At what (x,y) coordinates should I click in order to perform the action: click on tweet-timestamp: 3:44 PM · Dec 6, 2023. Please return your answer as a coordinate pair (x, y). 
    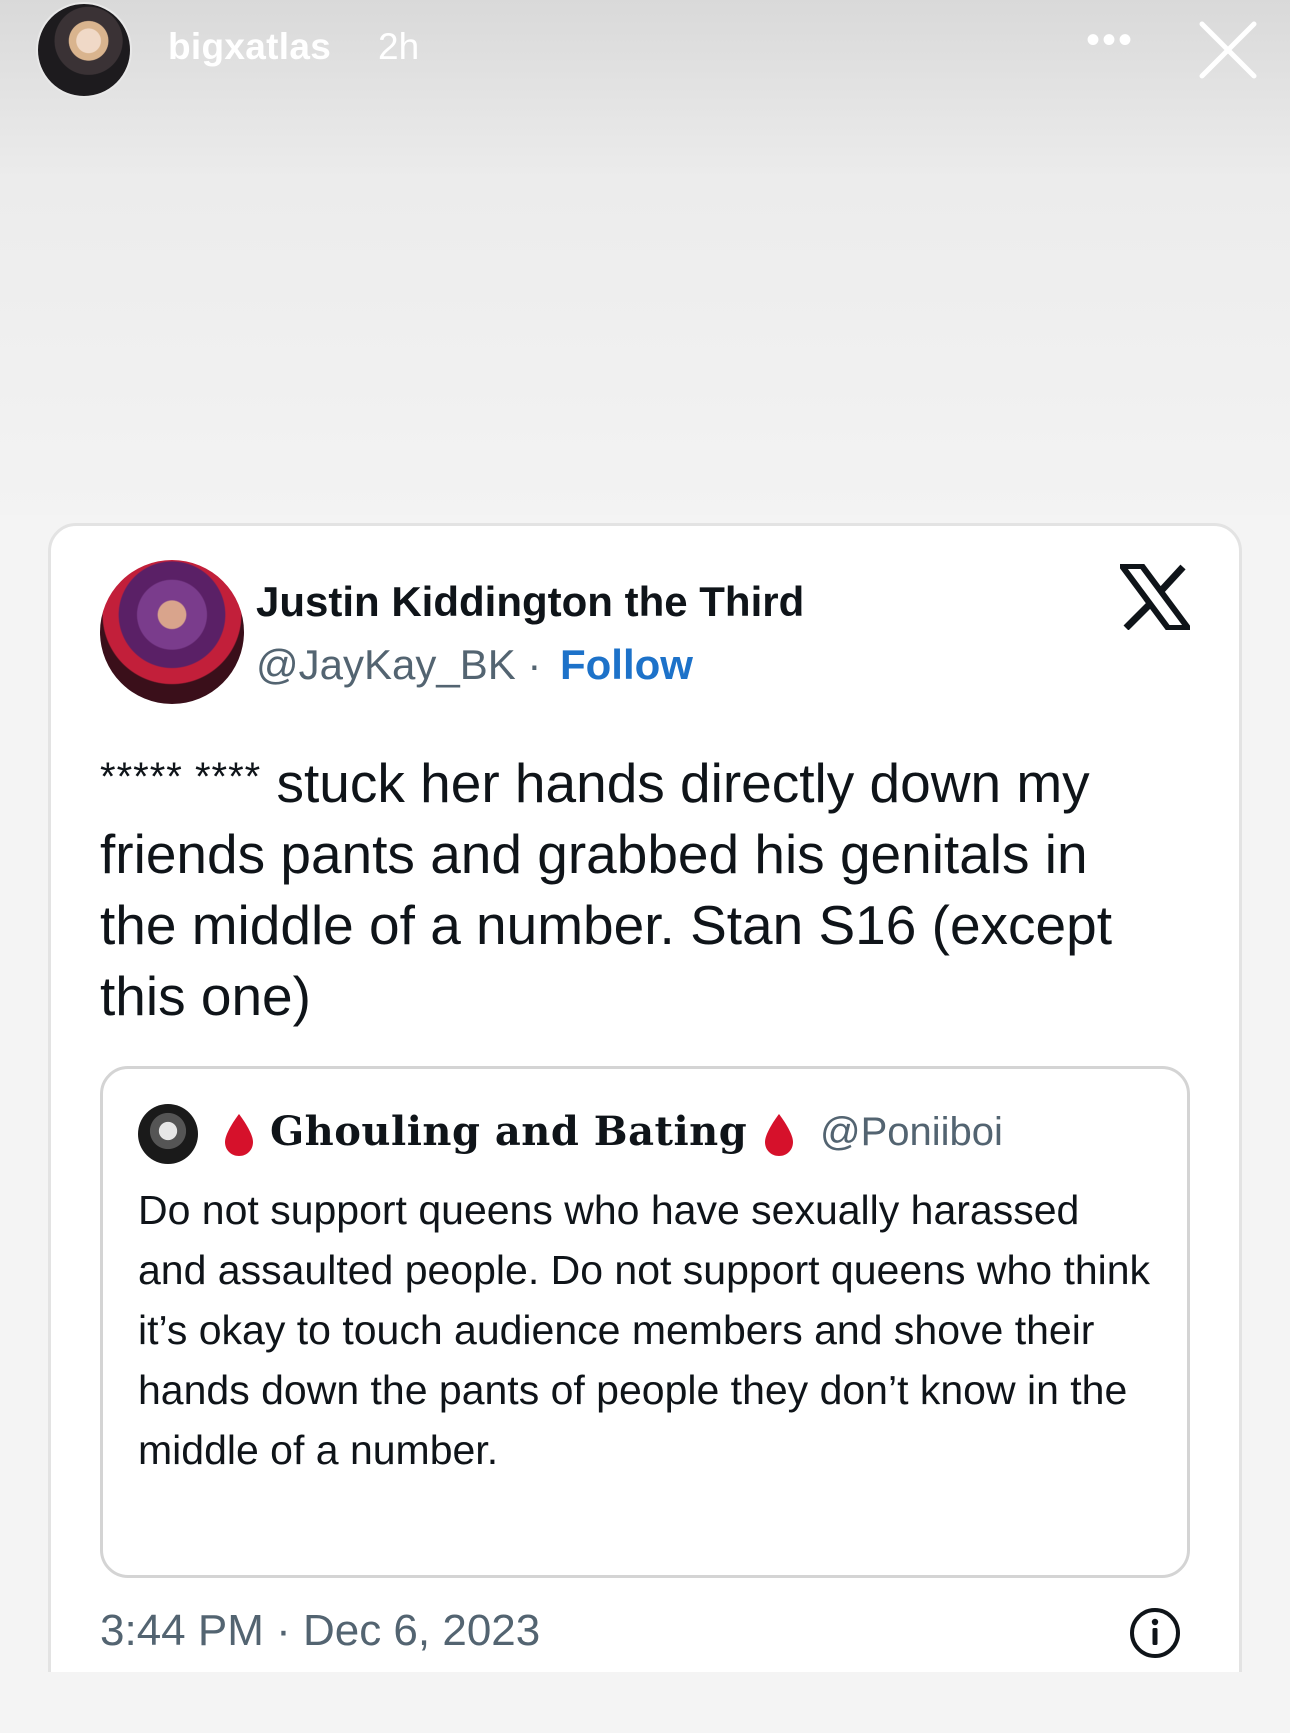
    Looking at the image, I should click on (320, 1631).